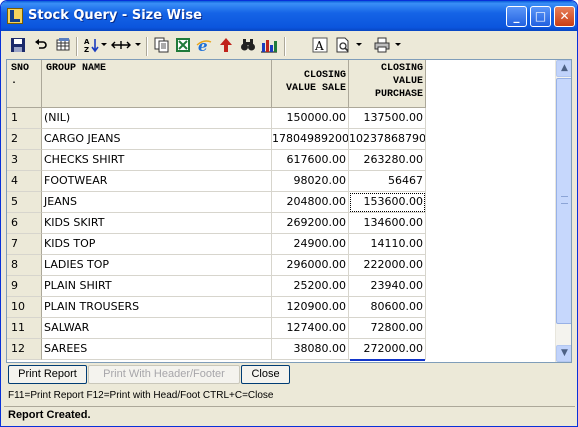 The width and height of the screenshot is (578, 427). Describe the element at coordinates (24, 328) in the screenshot. I see `sno-cell: 11` at that location.